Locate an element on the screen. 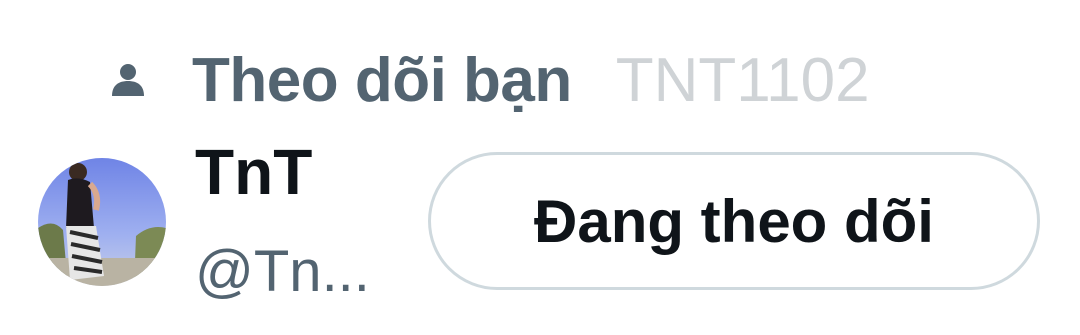  person-icon is located at coordinates (128, 80).